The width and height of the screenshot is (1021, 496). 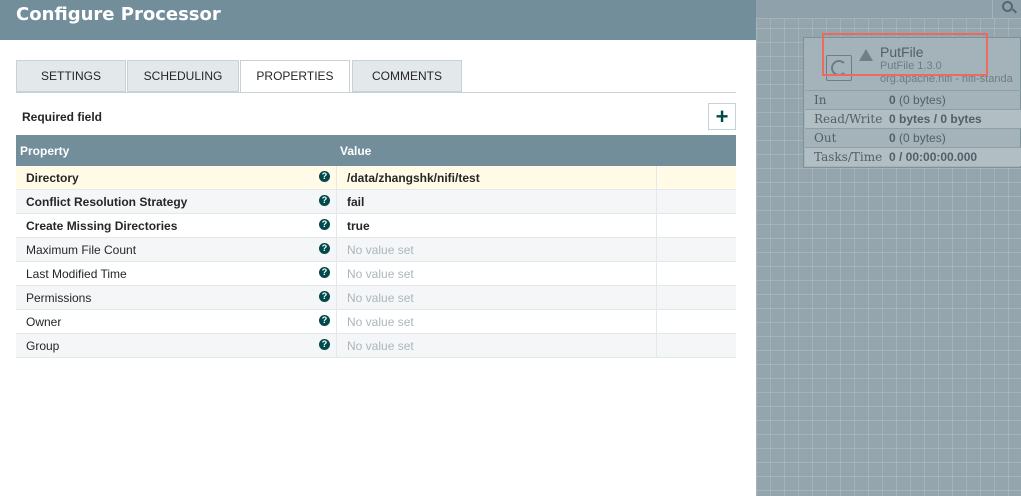 I want to click on annotation-highlight-box, so click(x=905, y=54).